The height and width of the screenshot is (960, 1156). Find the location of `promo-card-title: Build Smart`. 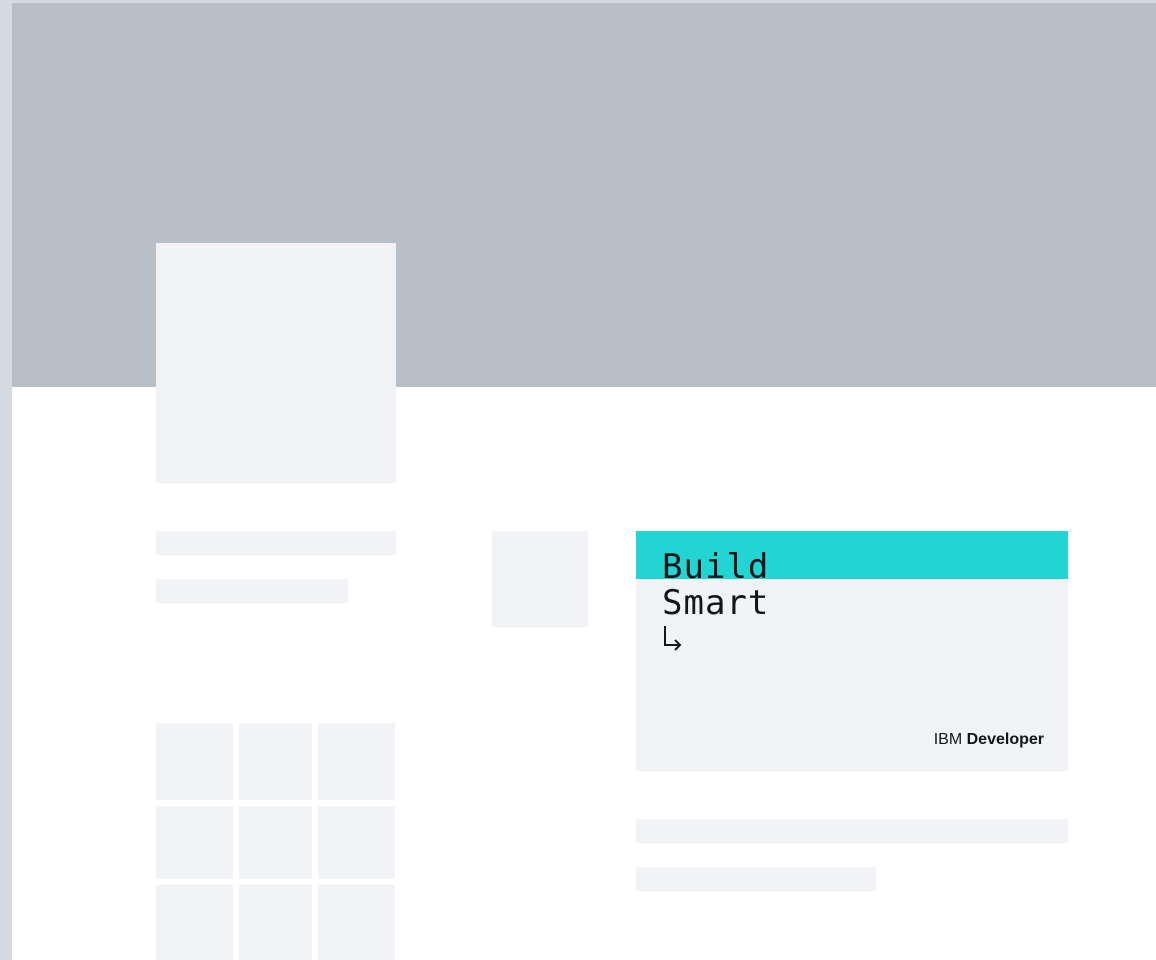

promo-card-title: Build Smart is located at coordinates (715, 585).